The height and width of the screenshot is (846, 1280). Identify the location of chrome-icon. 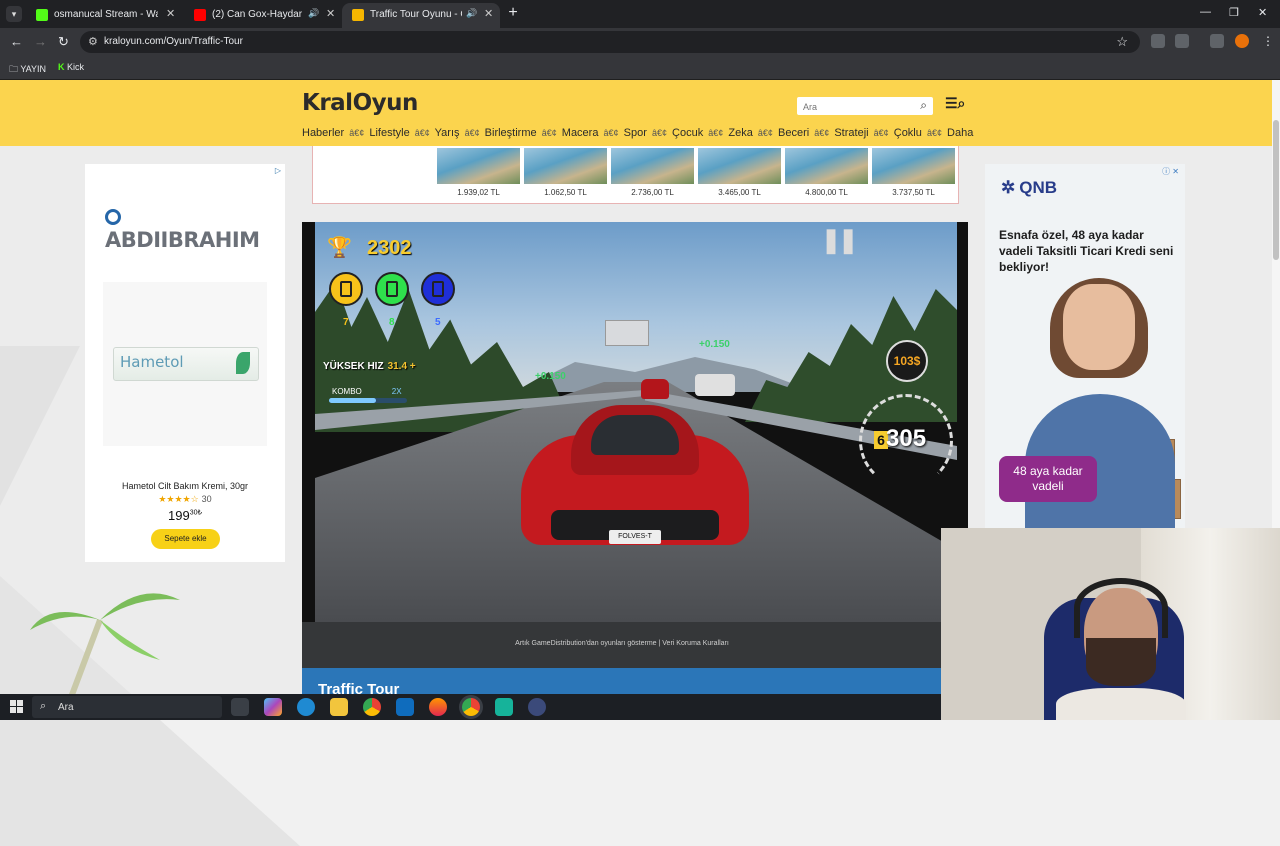
(372, 707).